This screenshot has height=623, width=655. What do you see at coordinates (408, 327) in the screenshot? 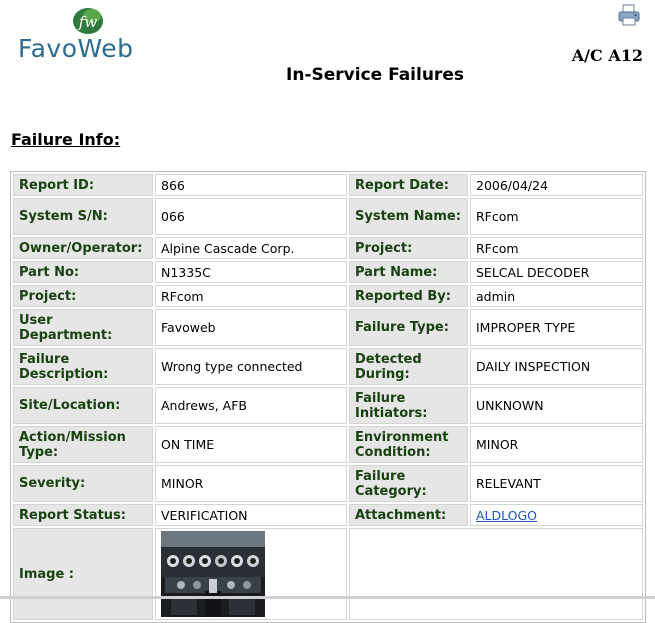
I see `failure-type-label: Failure Type:` at bounding box center [408, 327].